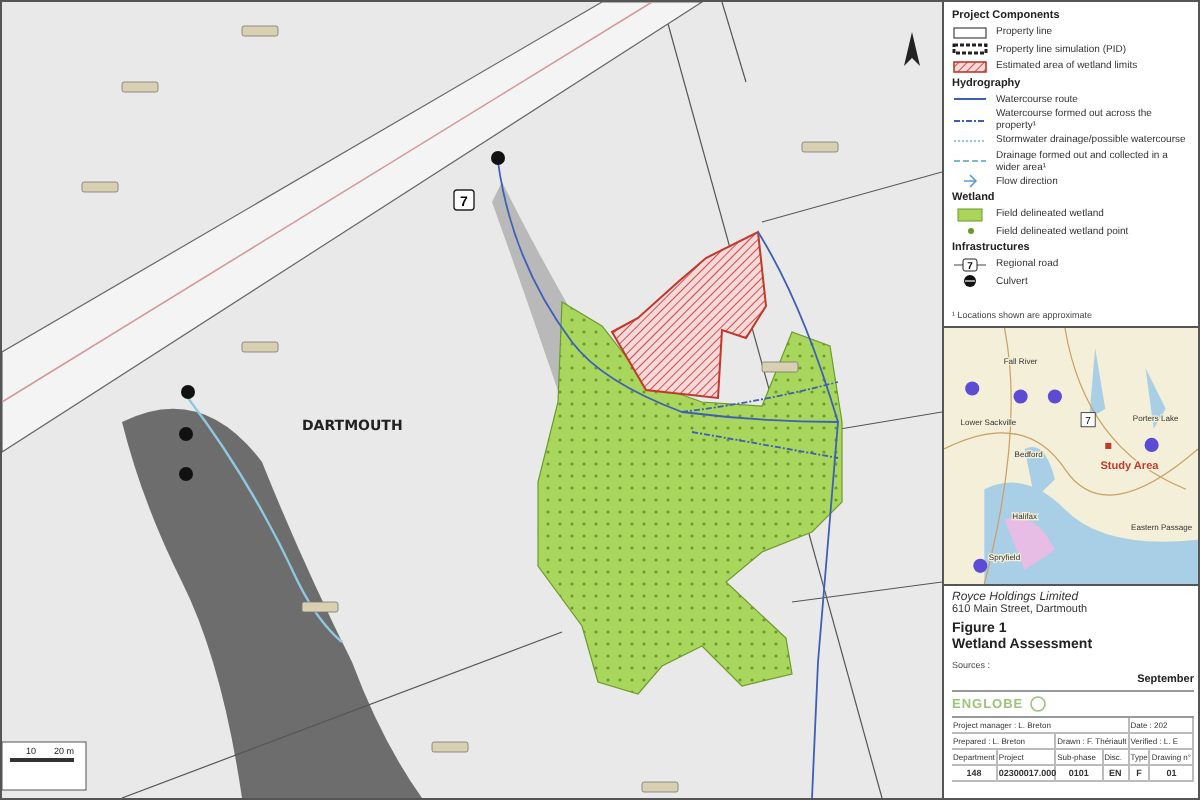 This screenshot has width=1200, height=800. I want to click on dashed-swatch, so click(970, 49).